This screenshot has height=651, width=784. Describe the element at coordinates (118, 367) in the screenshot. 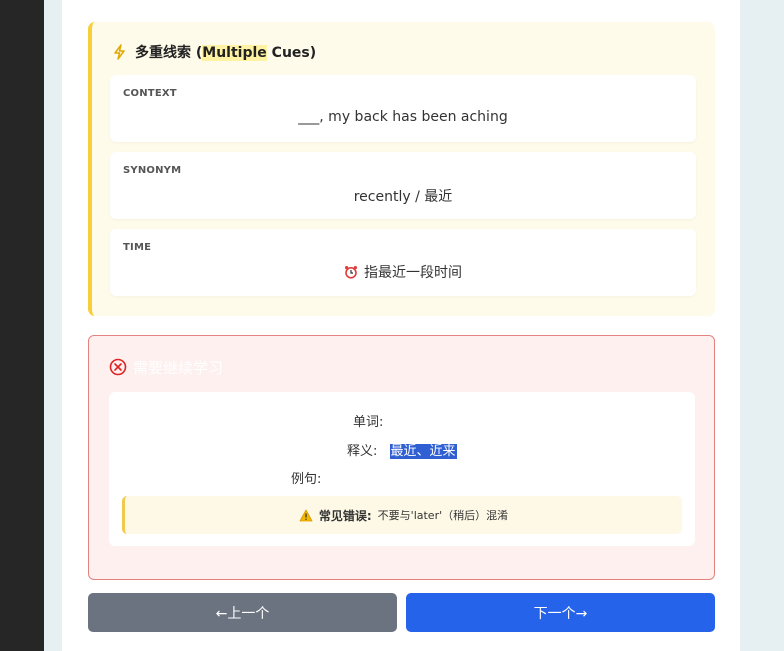

I see `error-circle-icon` at that location.